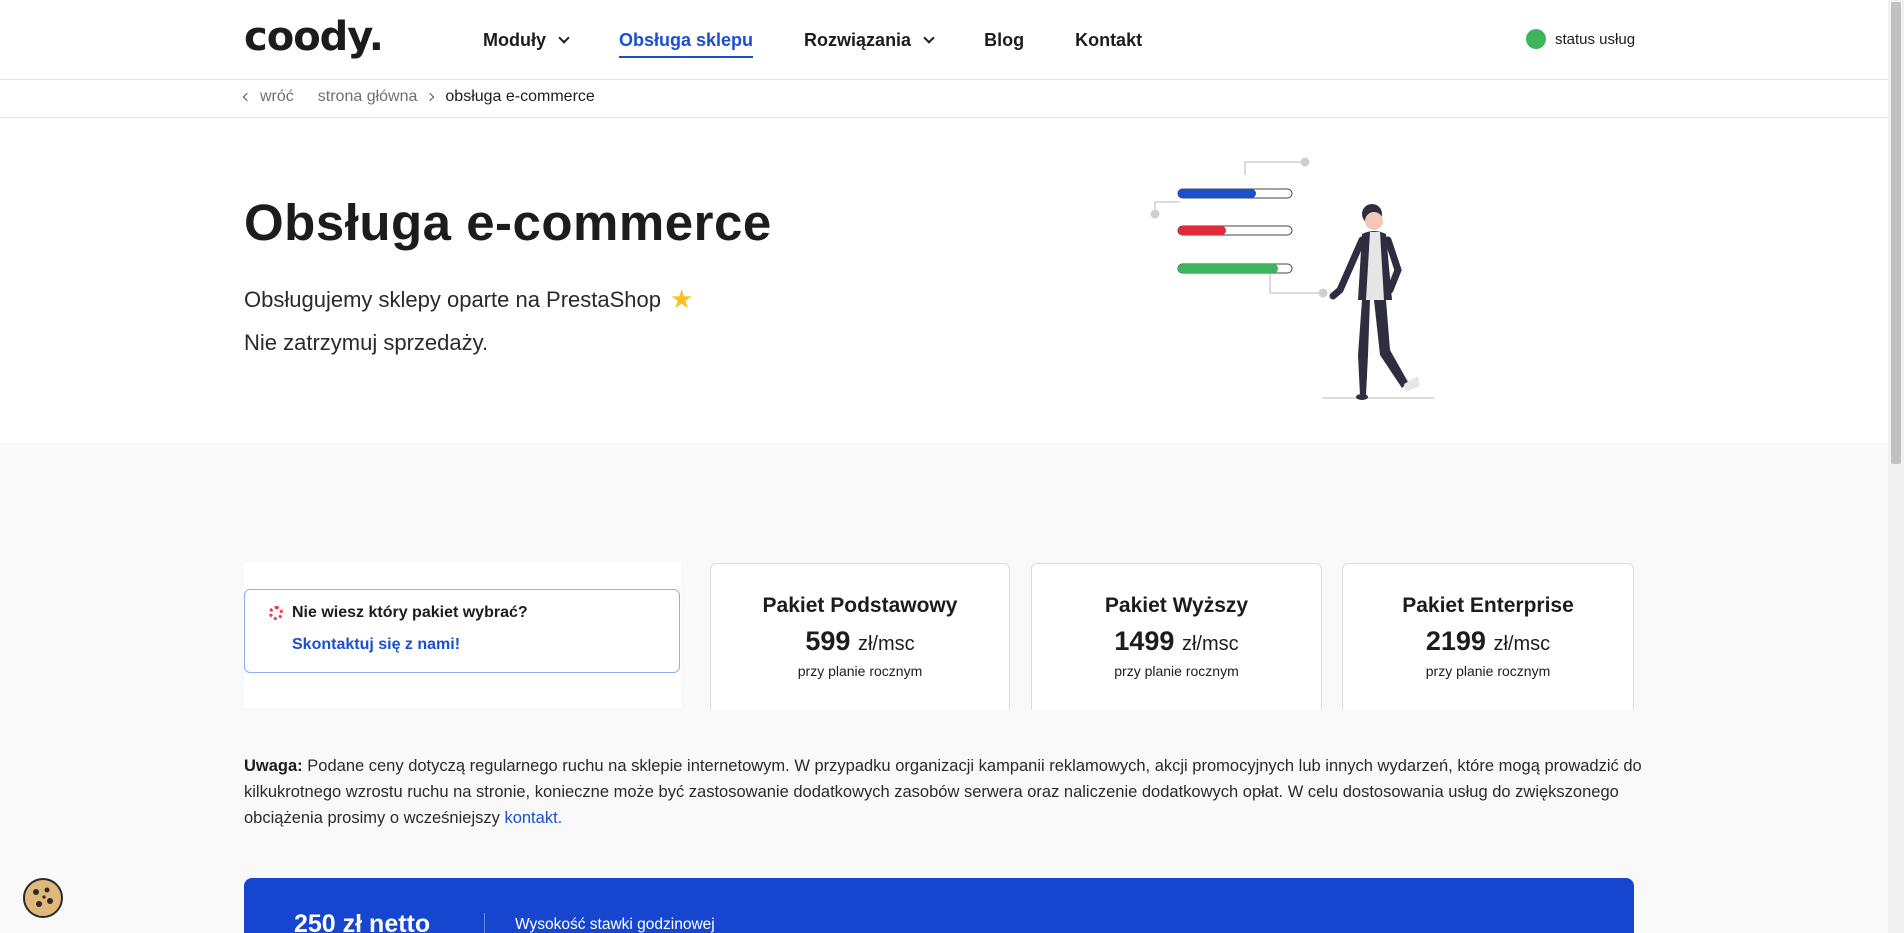  What do you see at coordinates (362, 921) in the screenshot?
I see `hourly-rate-price: 250 zł netto` at bounding box center [362, 921].